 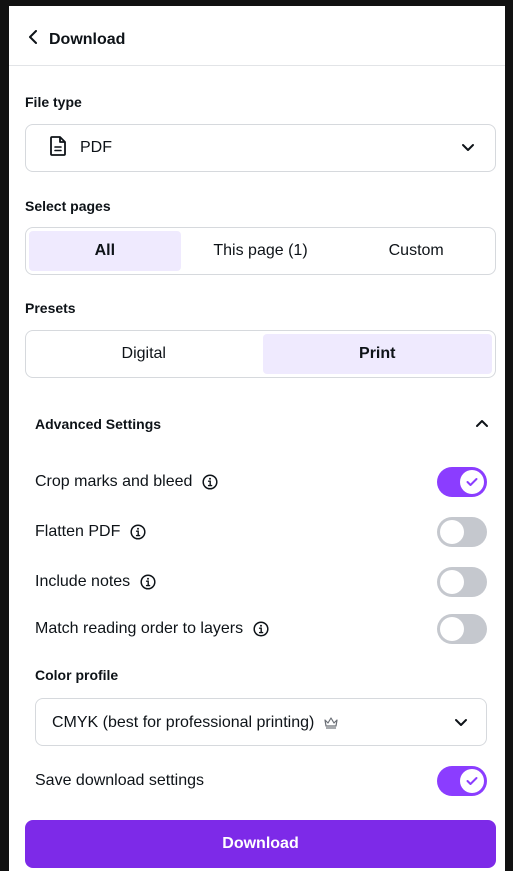 I want to click on flatten-pdf-toggle, so click(x=462, y=532).